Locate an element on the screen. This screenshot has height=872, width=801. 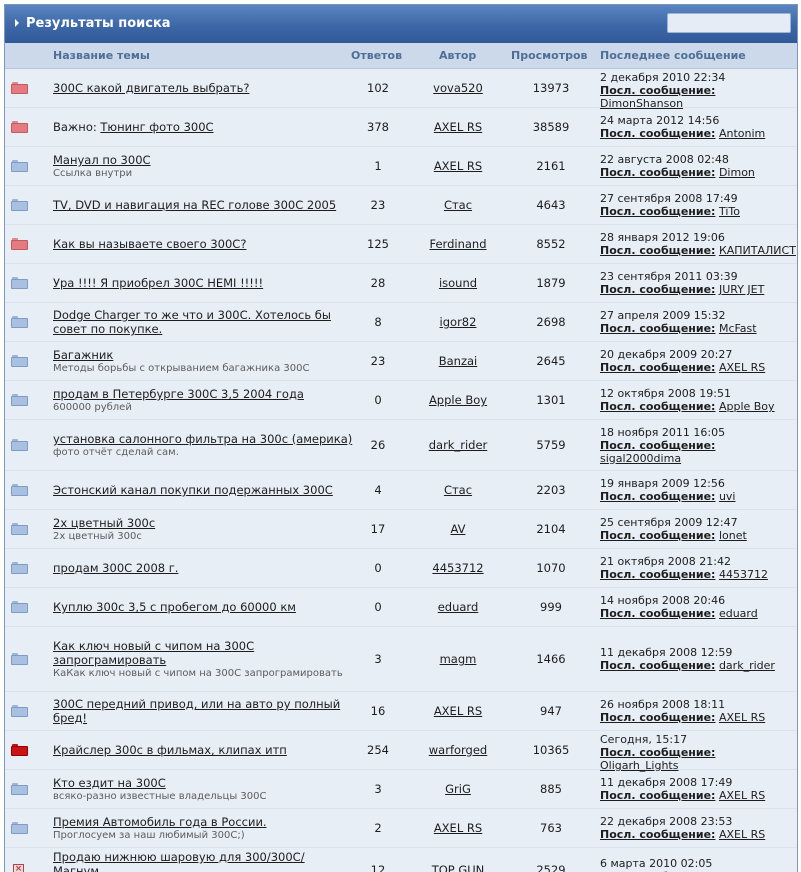
column-header-views: Просмотров is located at coordinates (549, 55).